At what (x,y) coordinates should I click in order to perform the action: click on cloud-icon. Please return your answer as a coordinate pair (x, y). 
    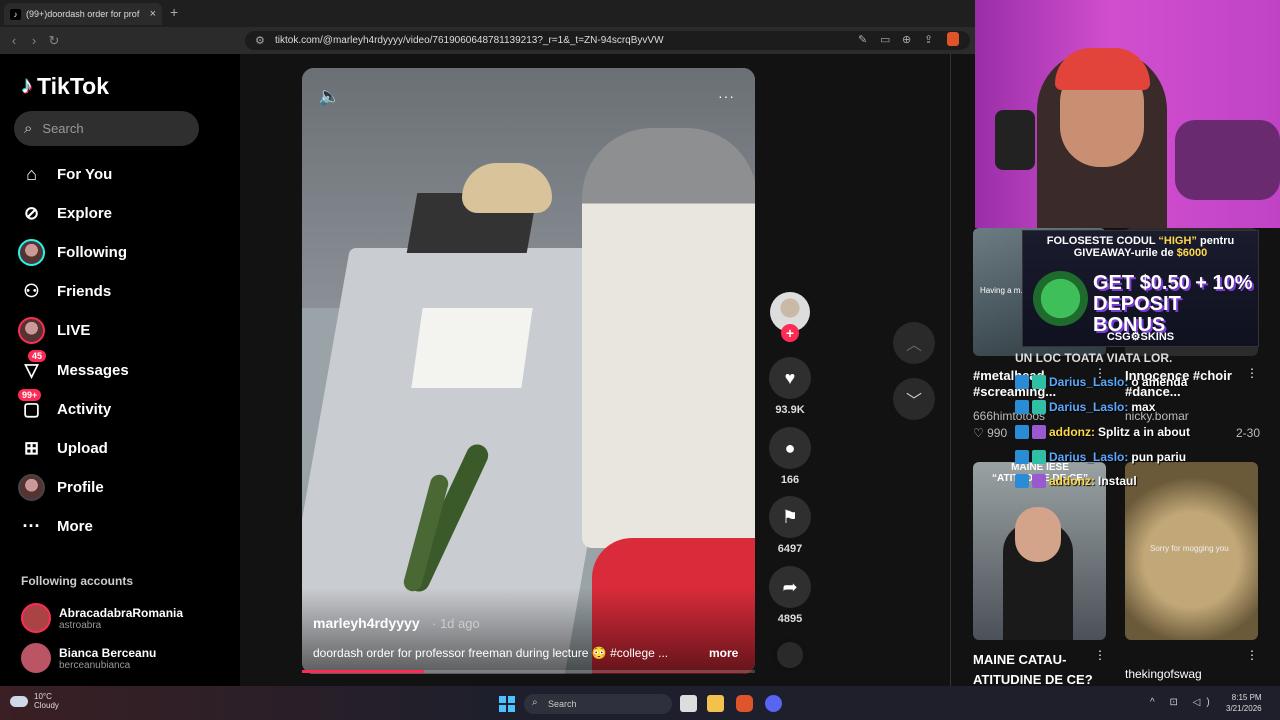
    Looking at the image, I should click on (19, 701).